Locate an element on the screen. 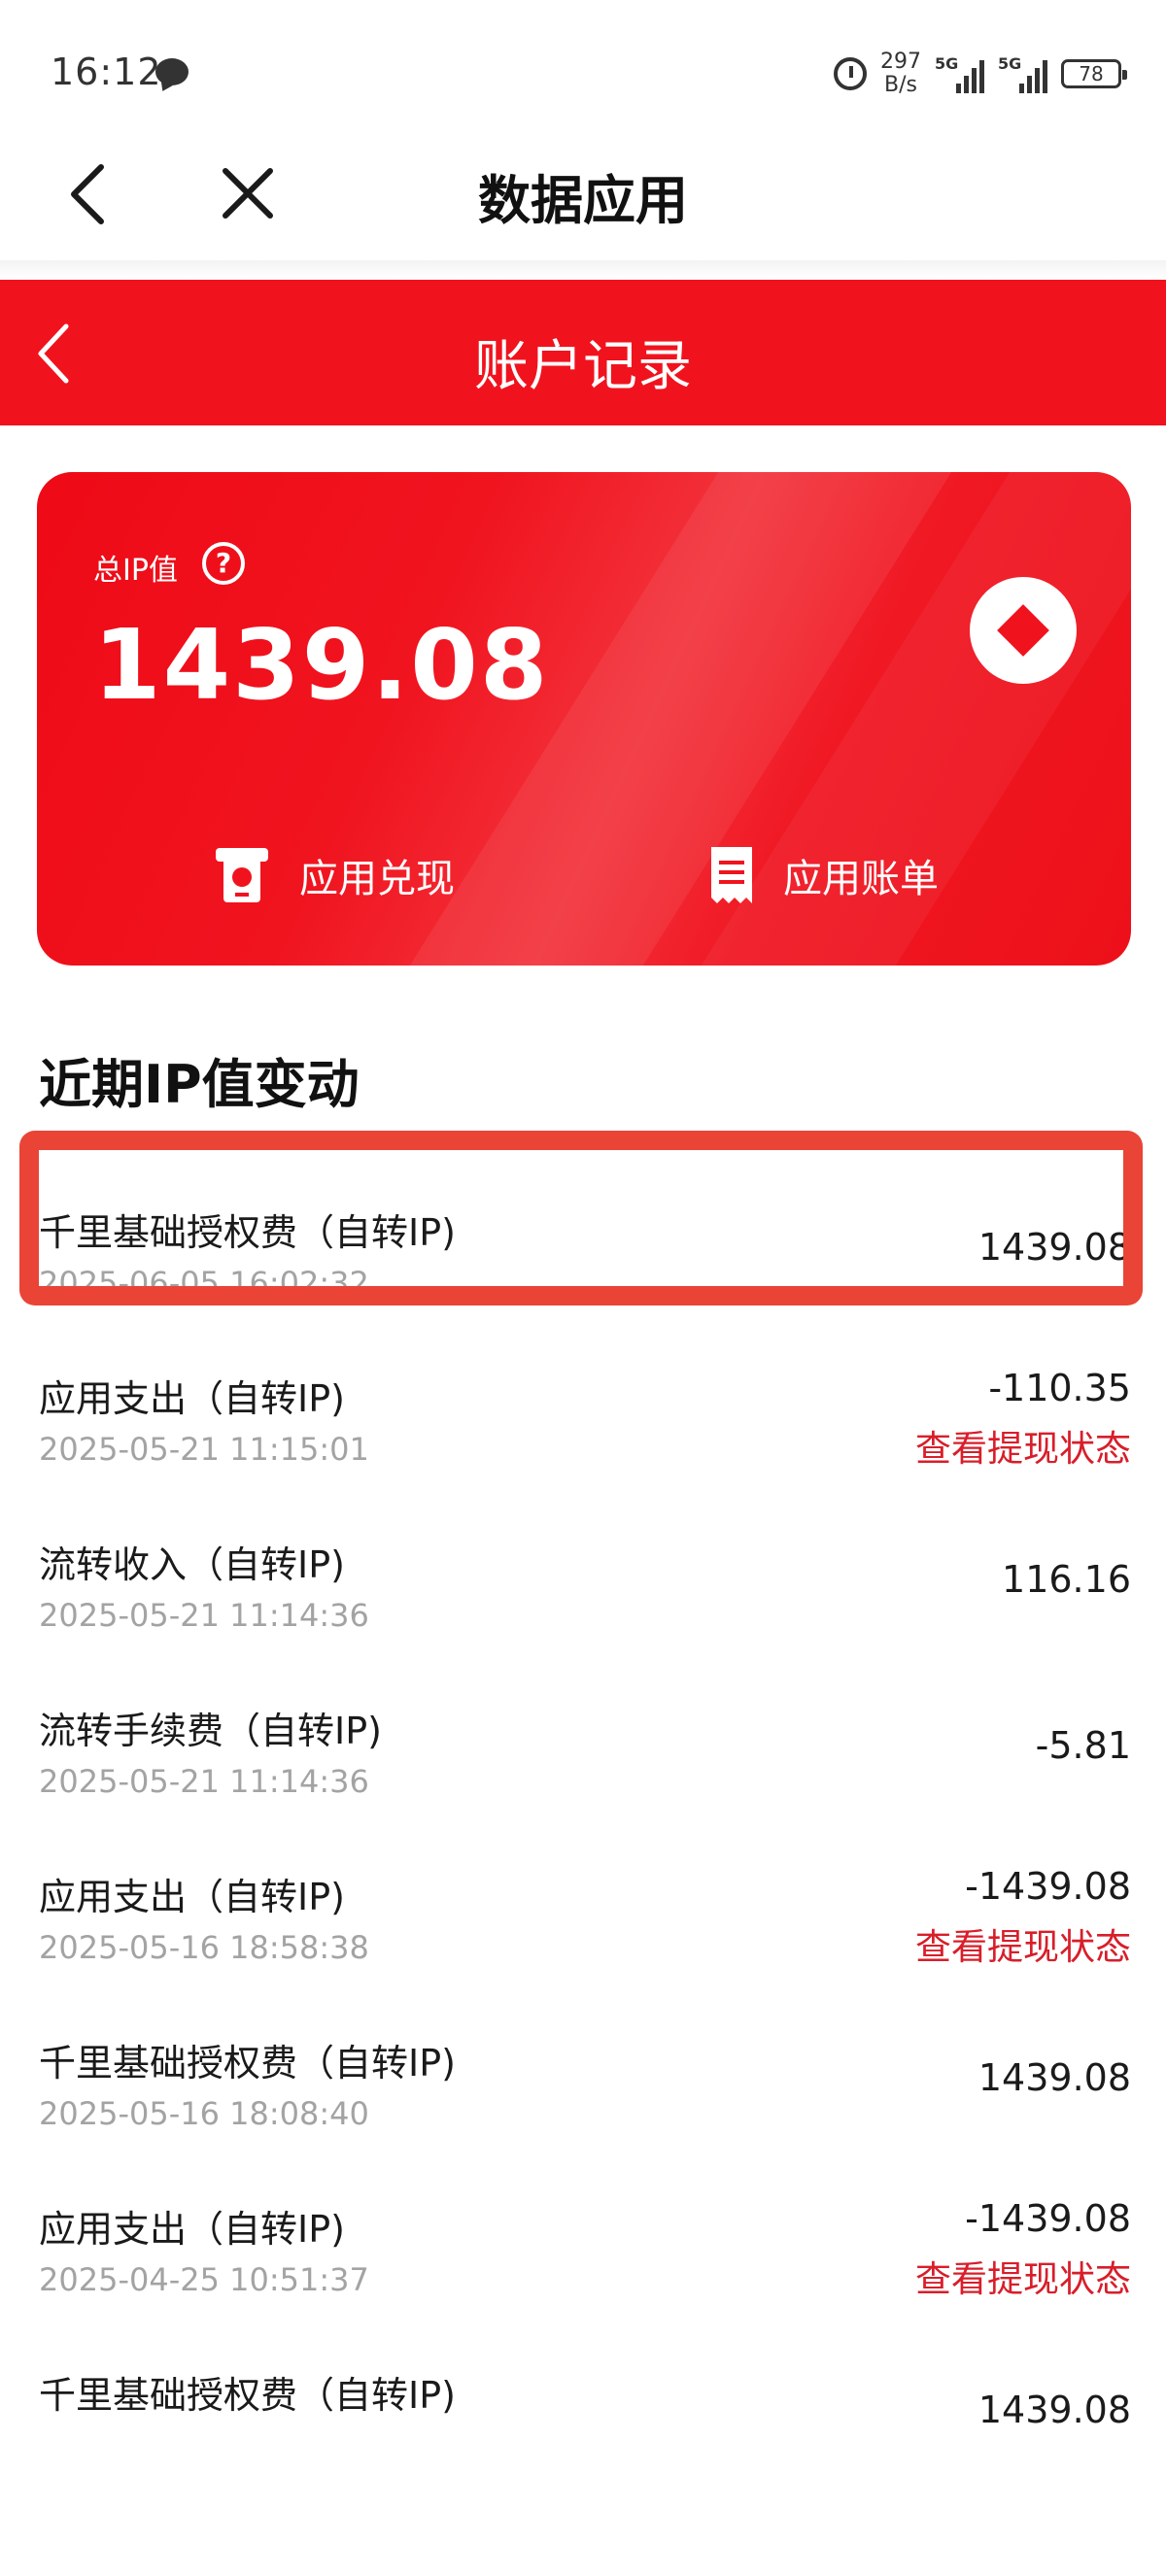 Image resolution: width=1166 pixels, height=2576 pixels. top-nav: 数据应用 is located at coordinates (583, 199).